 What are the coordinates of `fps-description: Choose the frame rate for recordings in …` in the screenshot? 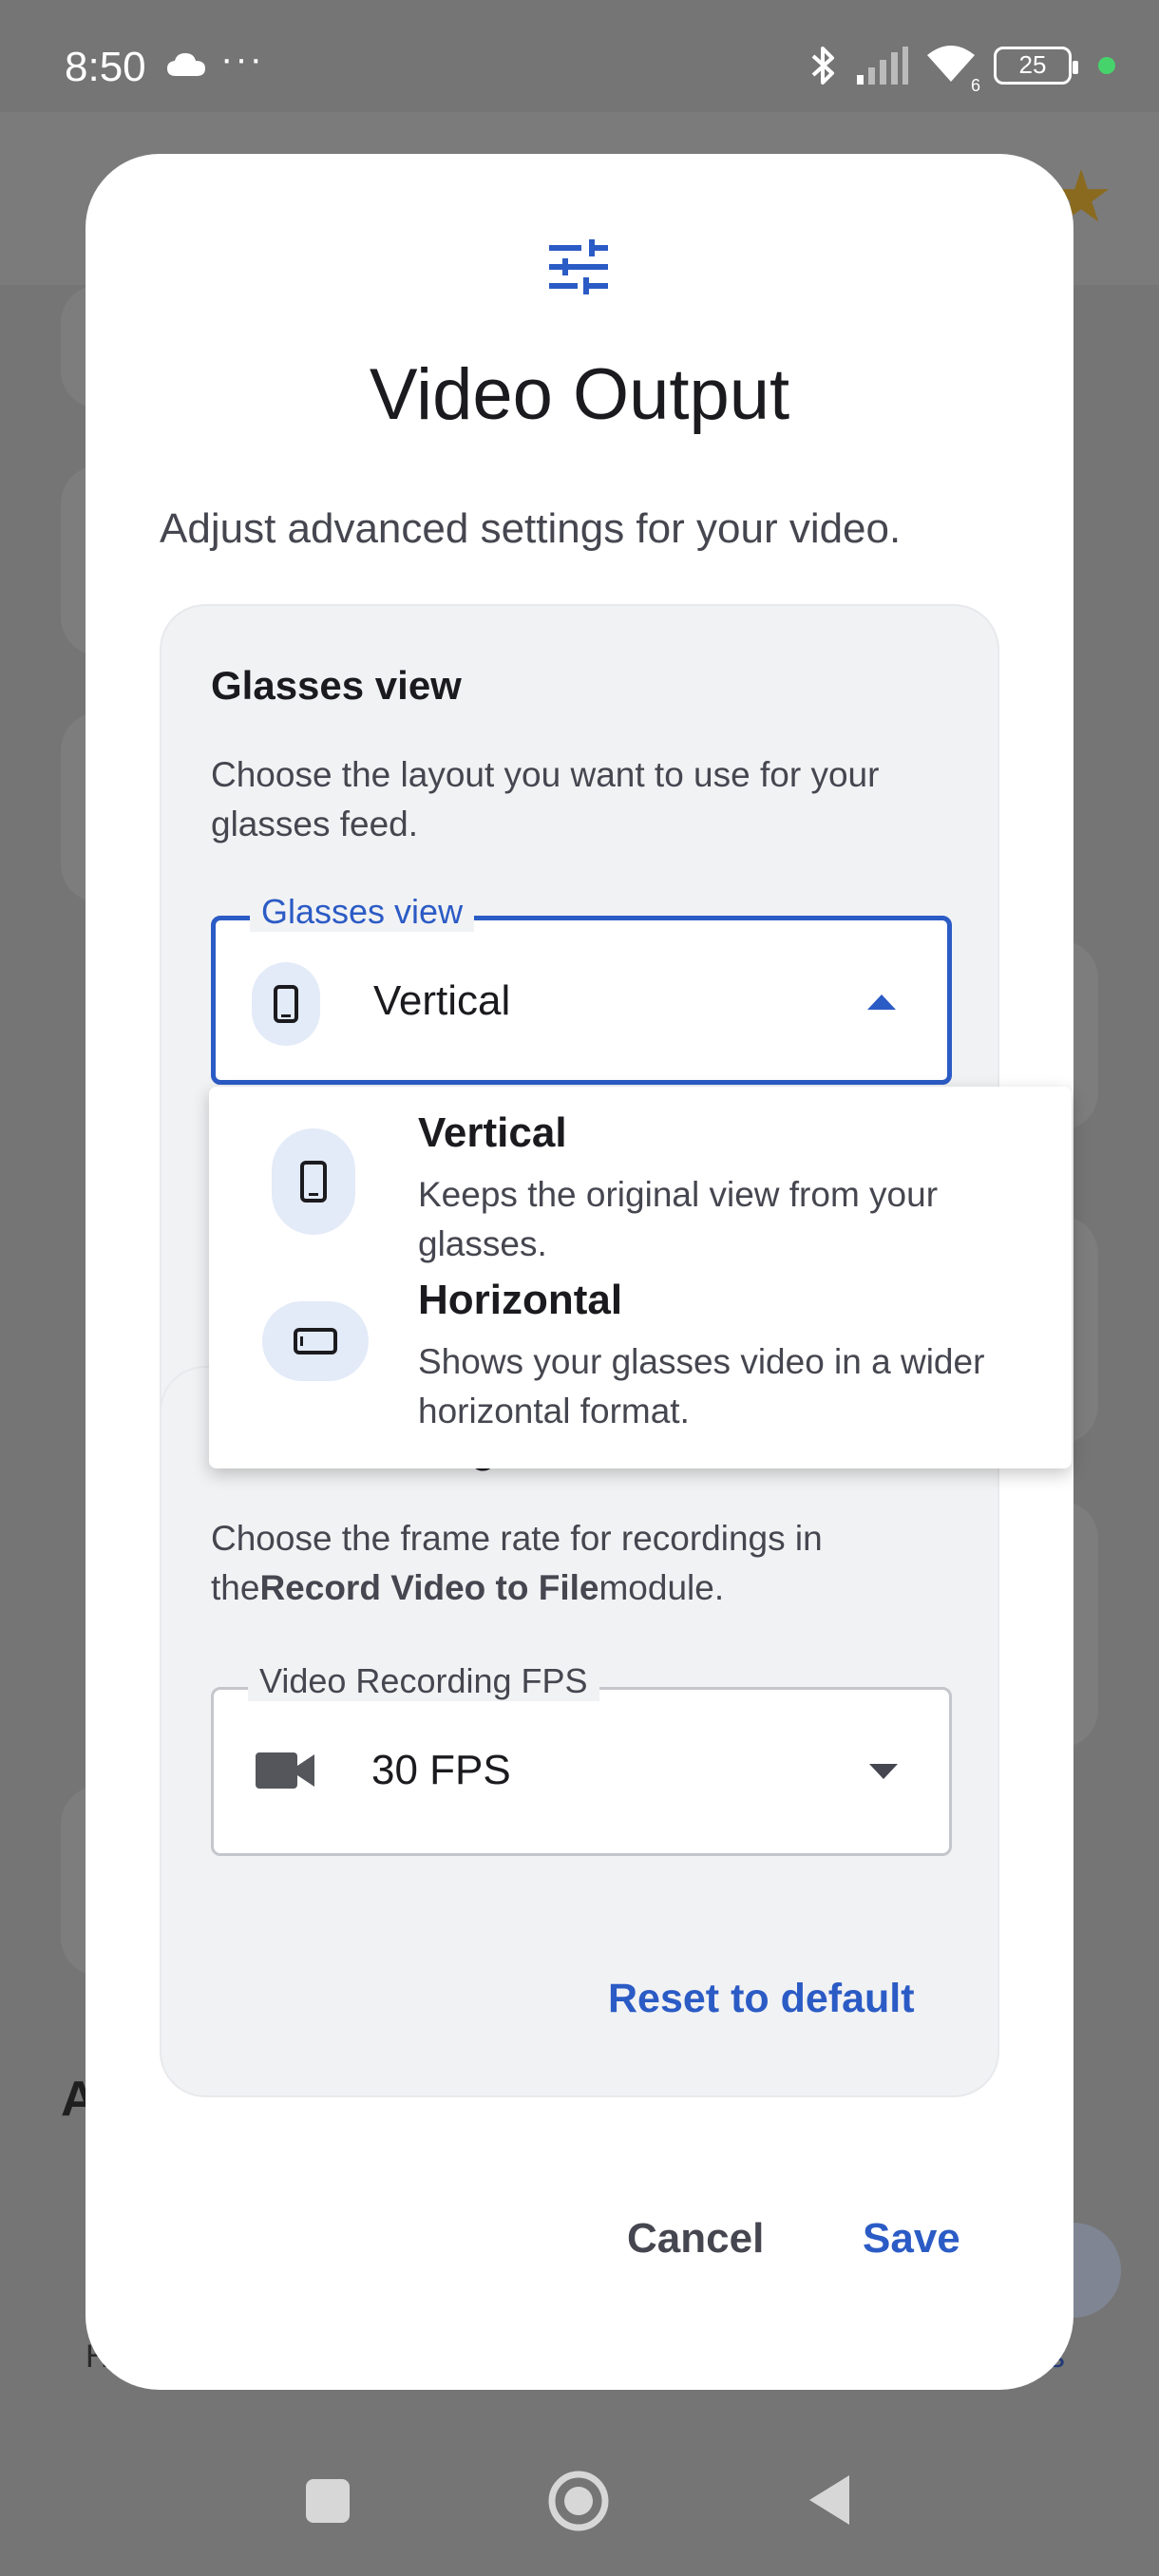 It's located at (586, 1563).